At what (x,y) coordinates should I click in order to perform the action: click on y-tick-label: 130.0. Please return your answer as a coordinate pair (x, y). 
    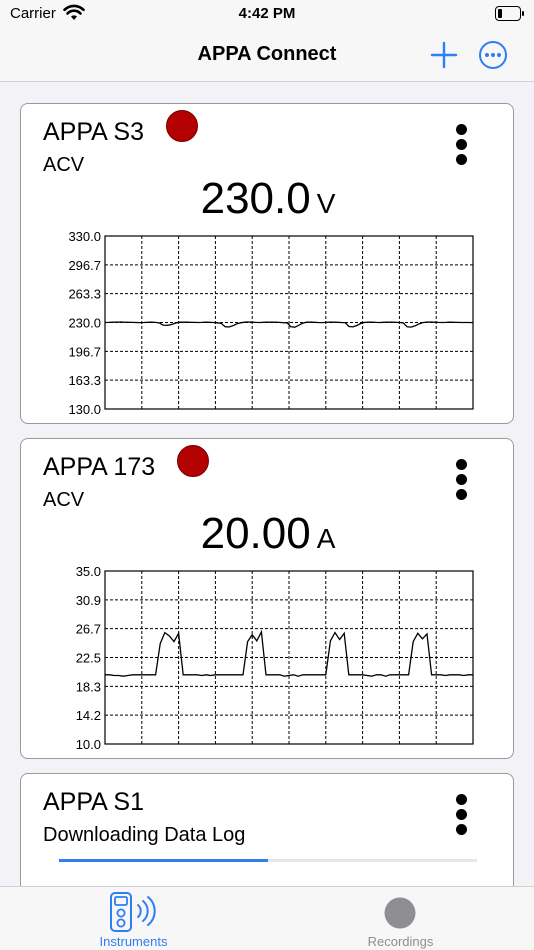
    Looking at the image, I should click on (84, 409).